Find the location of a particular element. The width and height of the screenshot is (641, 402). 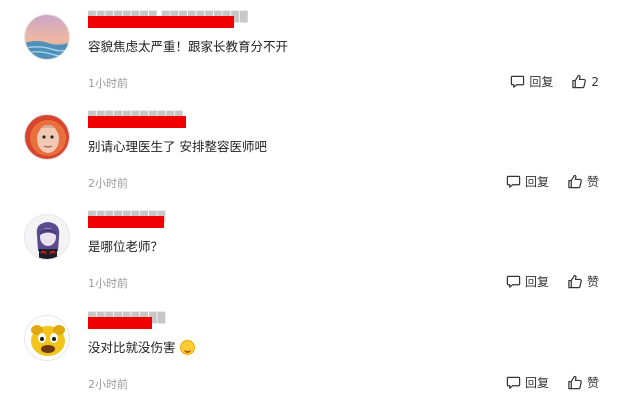

comment-text-row: 没对比就没伤害 is located at coordinates (141, 348).